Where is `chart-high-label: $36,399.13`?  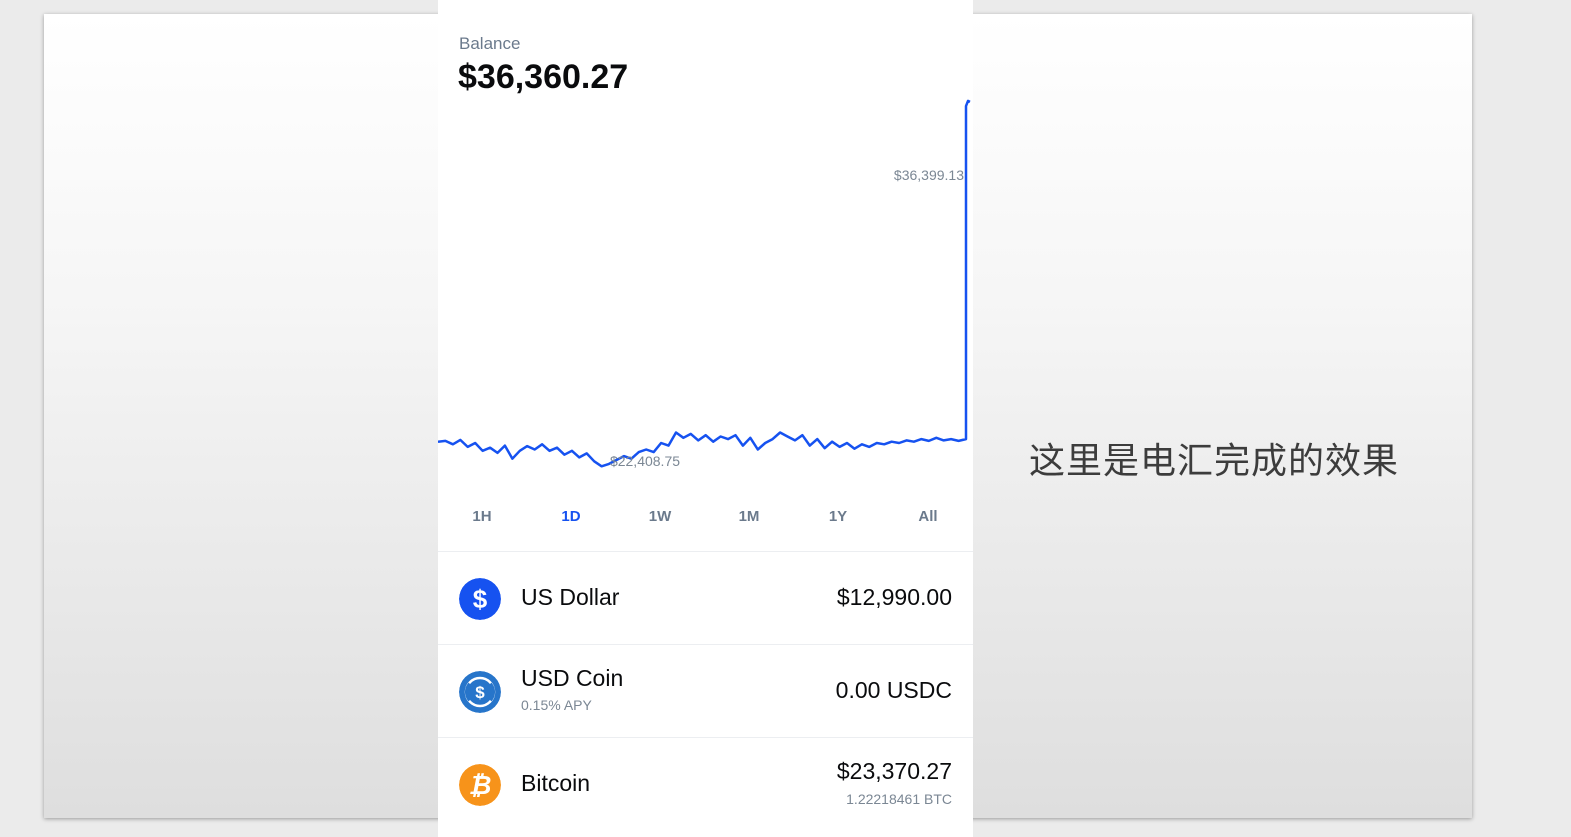
chart-high-label: $36,399.13 is located at coordinates (929, 175).